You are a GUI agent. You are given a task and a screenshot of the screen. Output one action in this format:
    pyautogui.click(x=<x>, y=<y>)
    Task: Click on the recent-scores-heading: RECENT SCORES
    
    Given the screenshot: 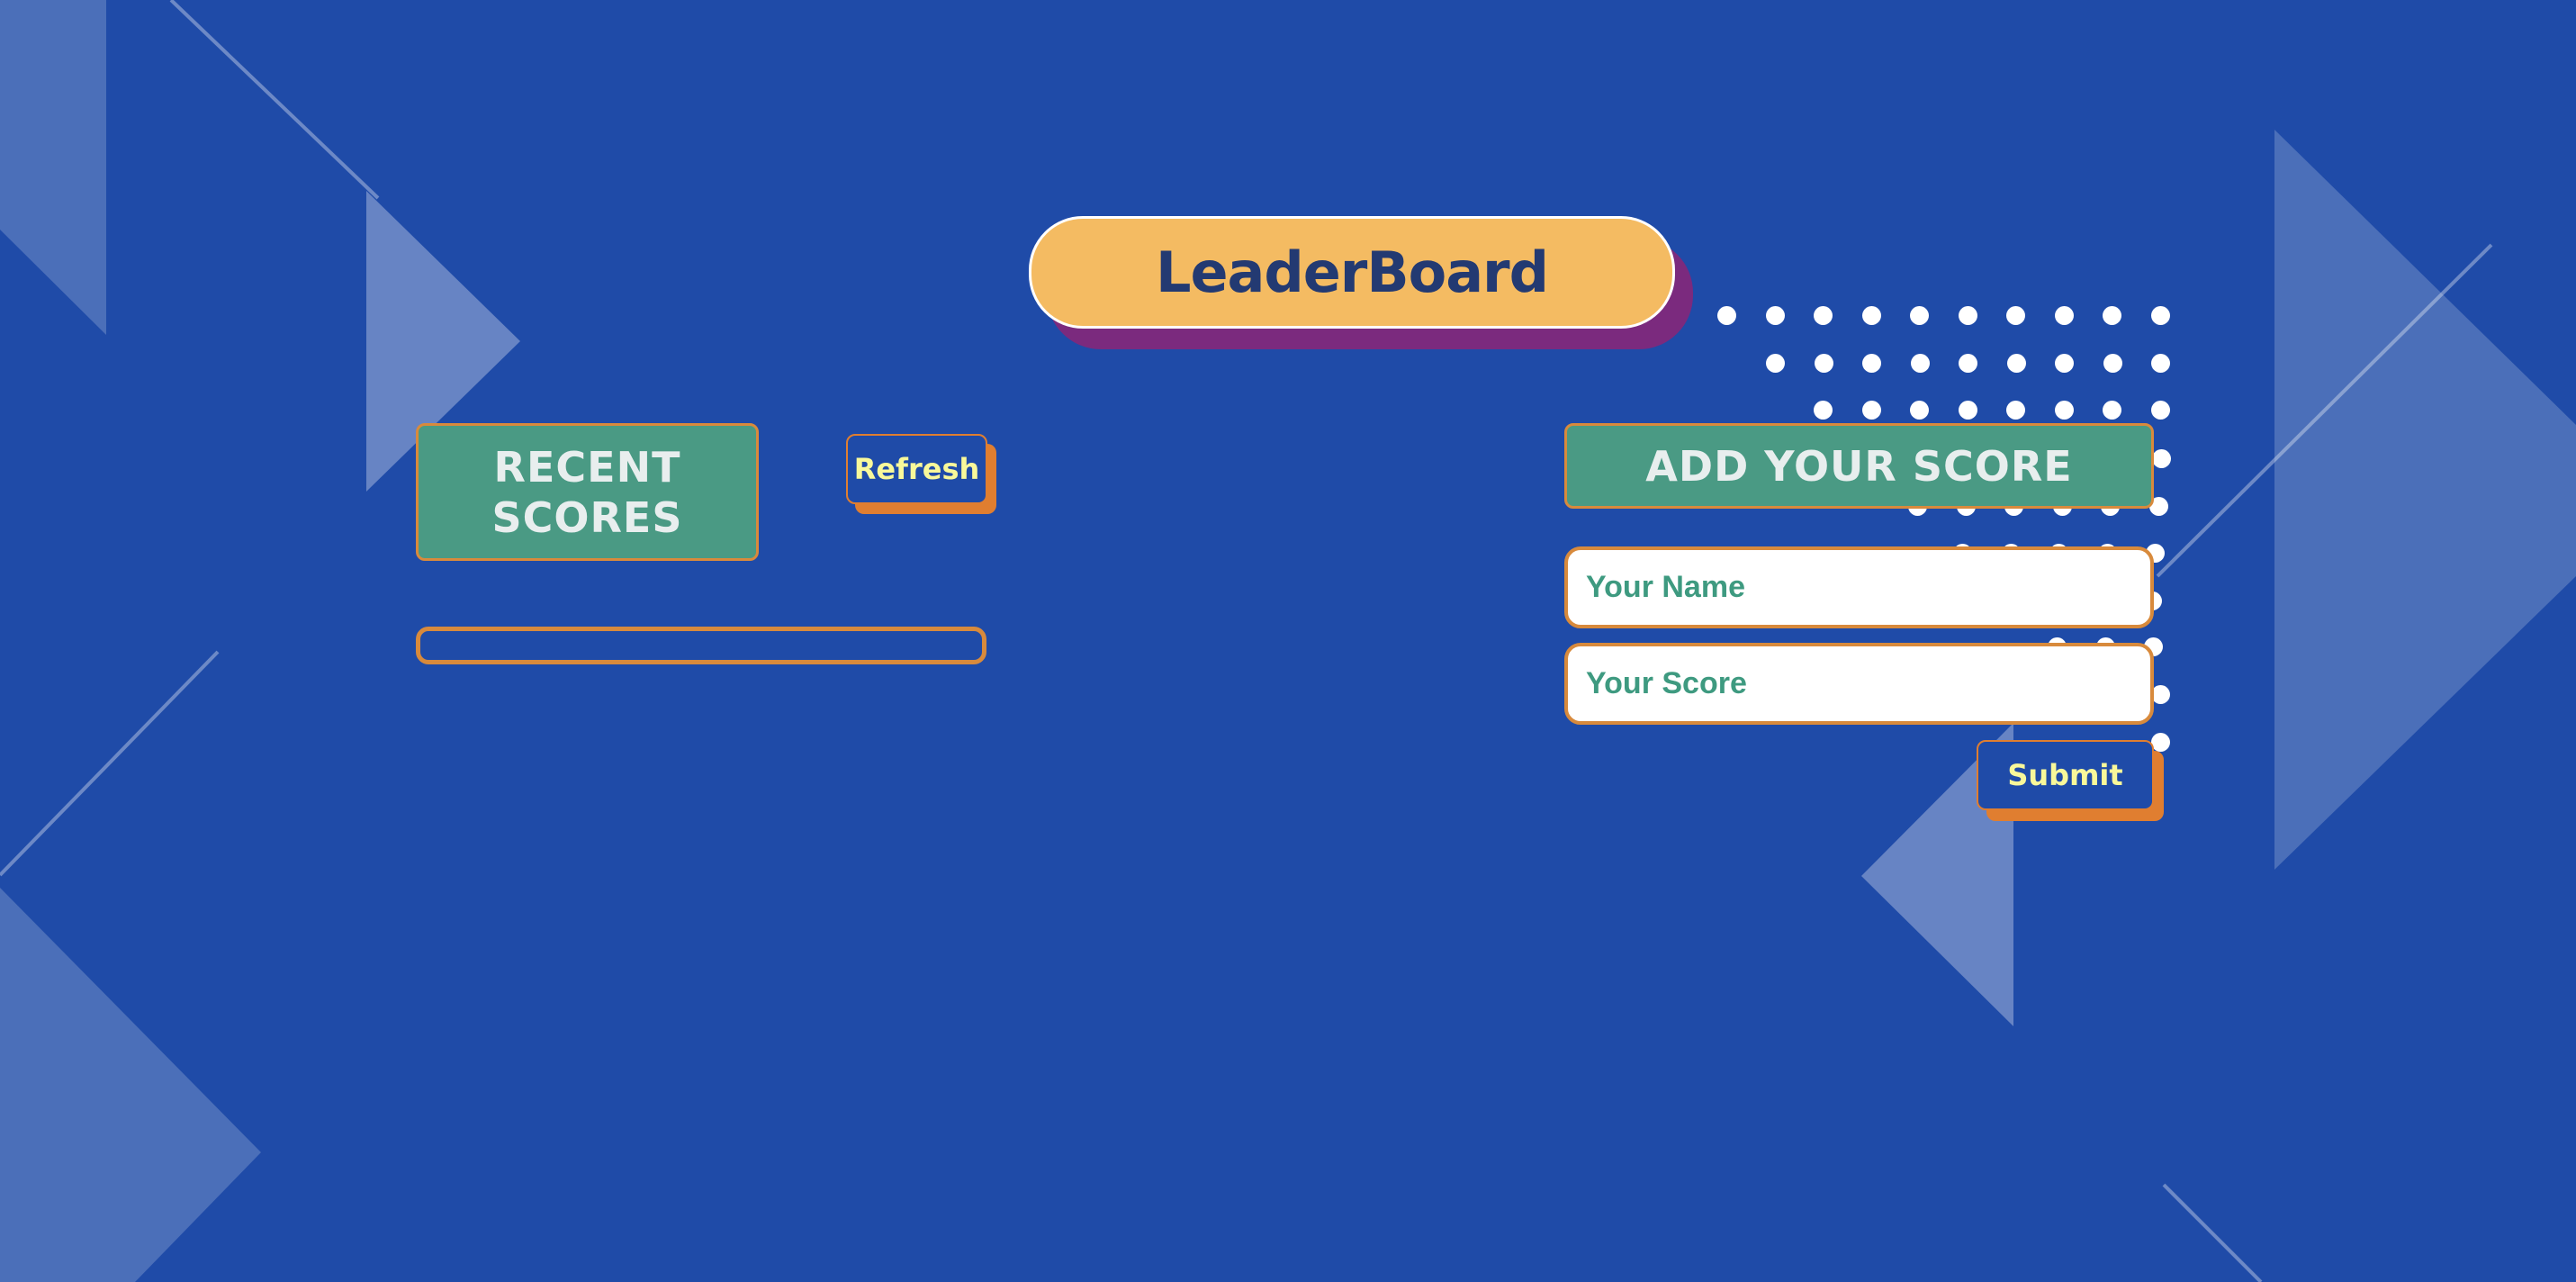 What is the action you would take?
    pyautogui.click(x=587, y=492)
    